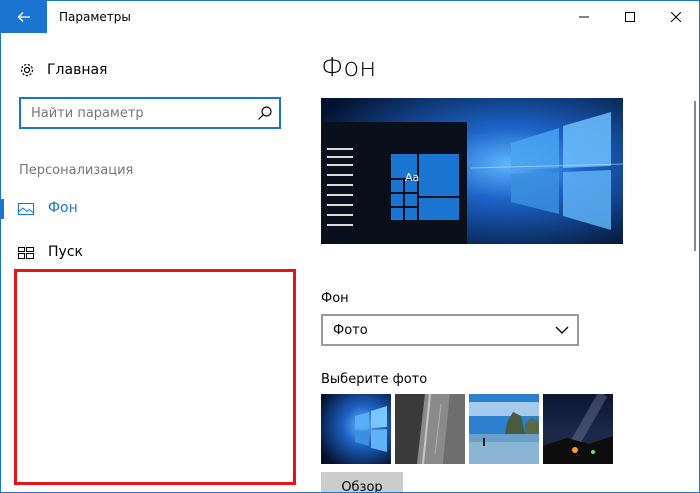  I want to click on search-icon, so click(265, 113).